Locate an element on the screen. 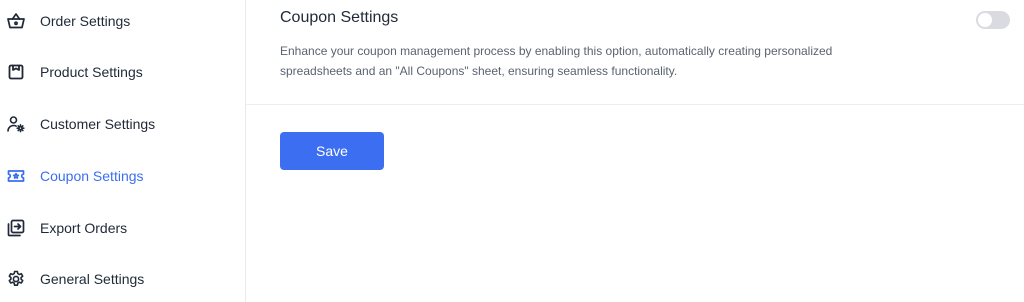 The height and width of the screenshot is (302, 1024). gear-icon is located at coordinates (16, 279).